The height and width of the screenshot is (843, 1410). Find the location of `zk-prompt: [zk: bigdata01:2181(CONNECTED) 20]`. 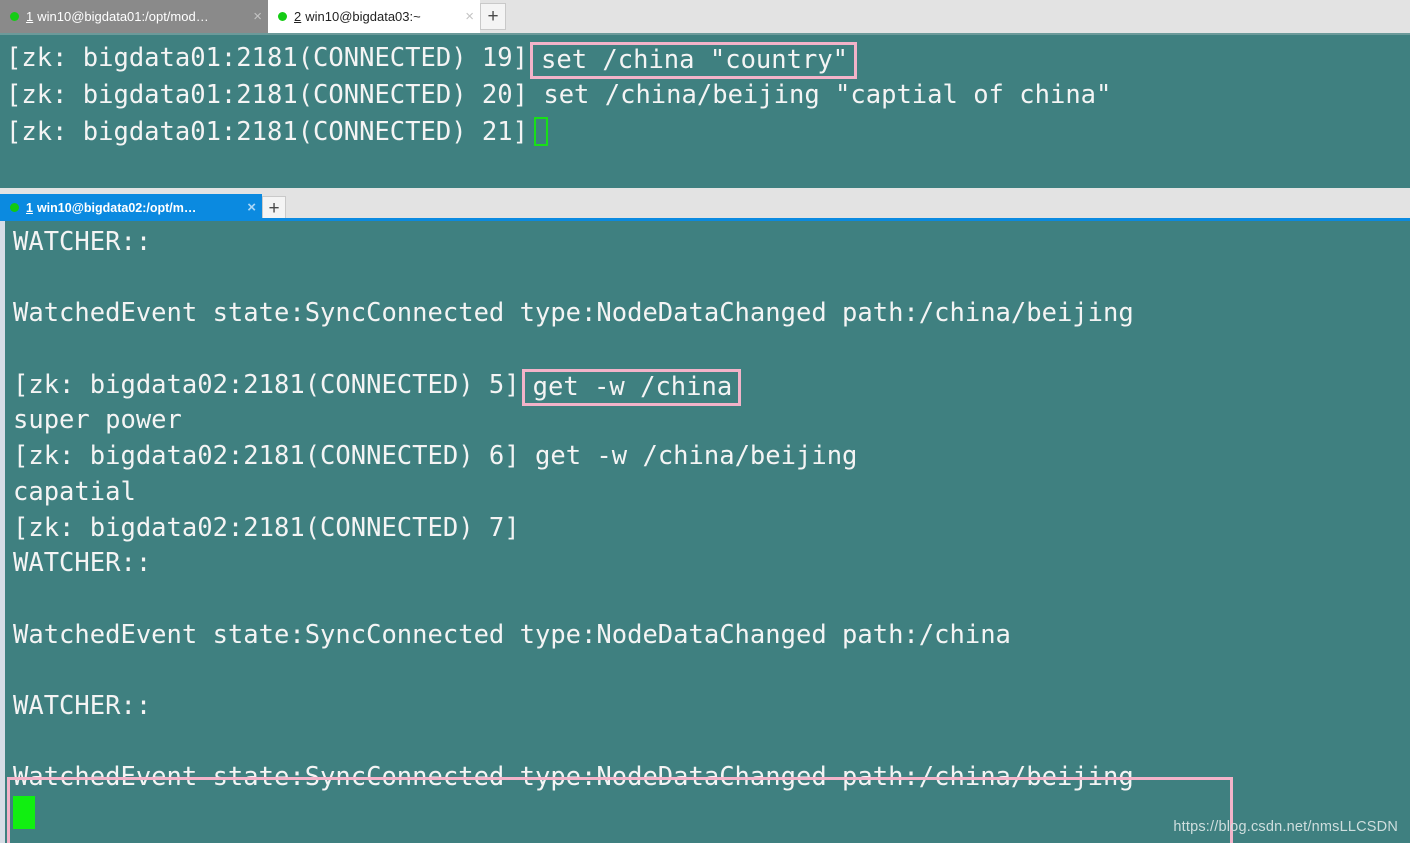

zk-prompt: [zk: bigdata01:2181(CONNECTED) 20] is located at coordinates (267, 95).